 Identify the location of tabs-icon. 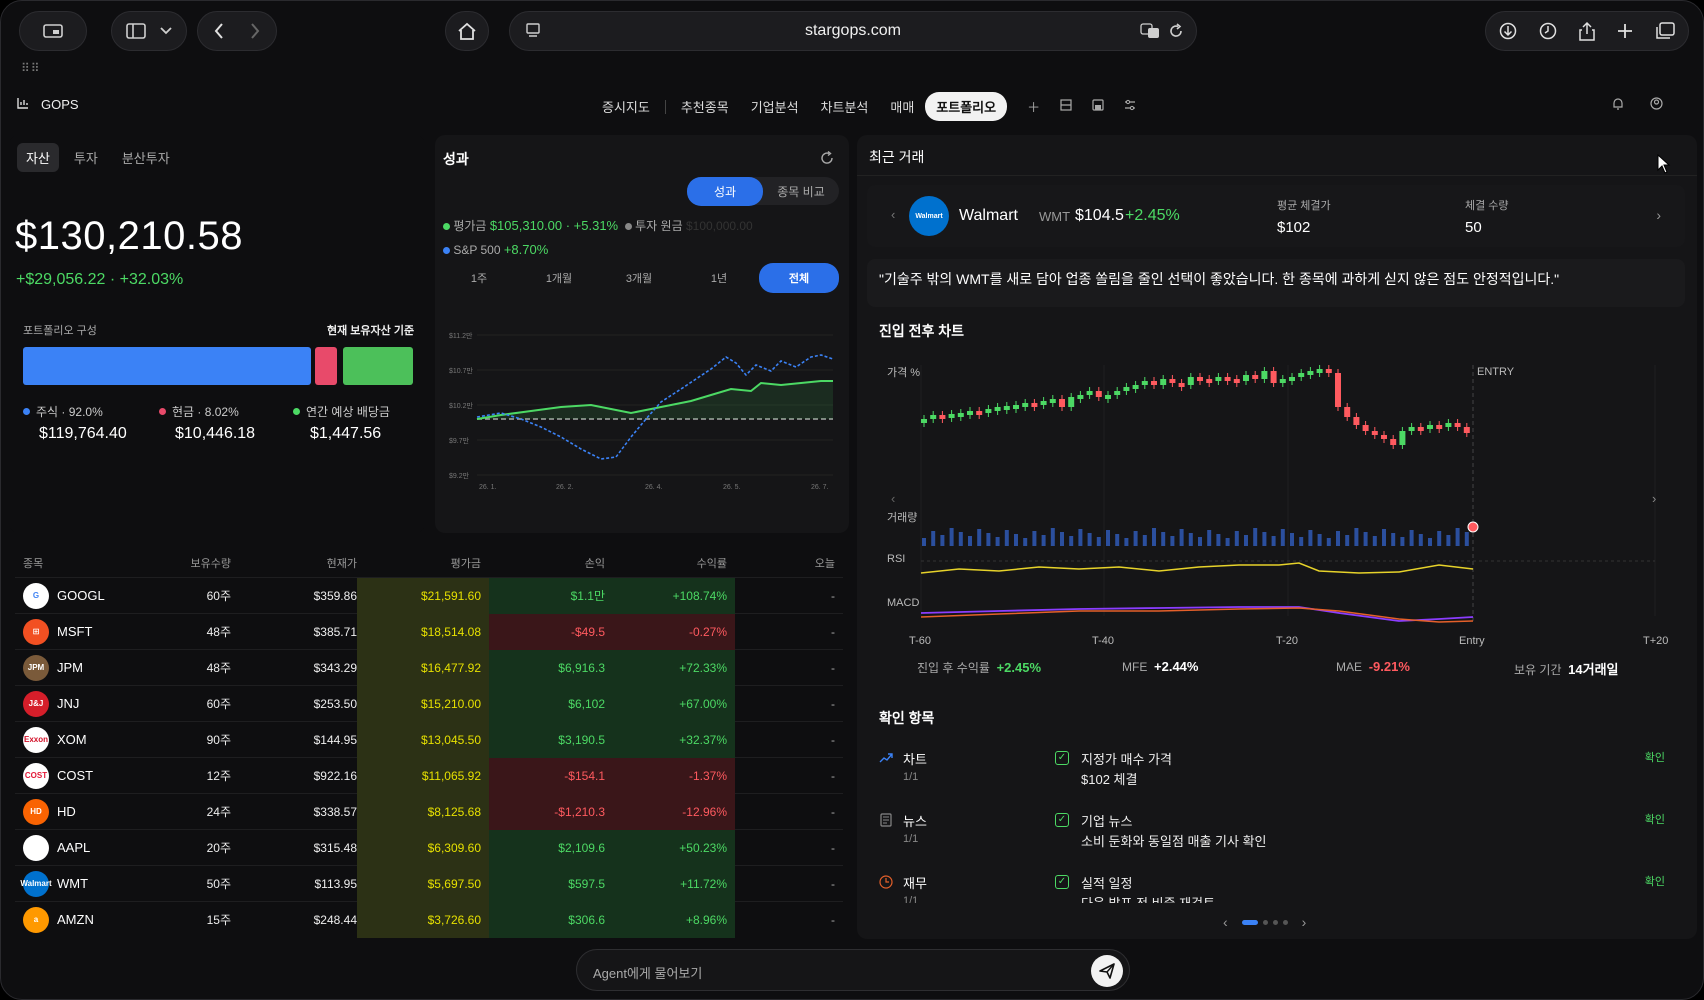
(1665, 31).